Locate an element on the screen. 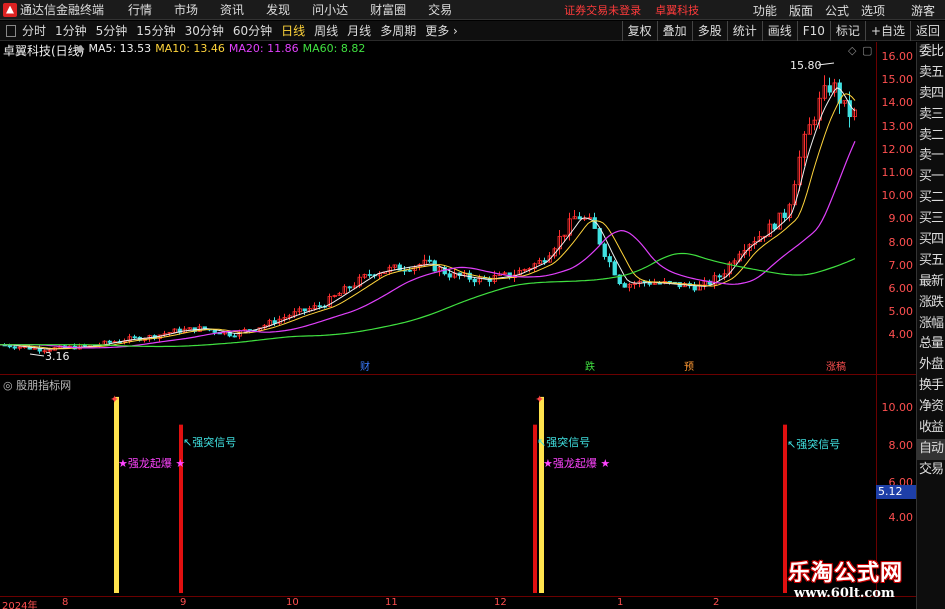 The width and height of the screenshot is (945, 609). side-tab: 卖二 is located at coordinates (931, 136).